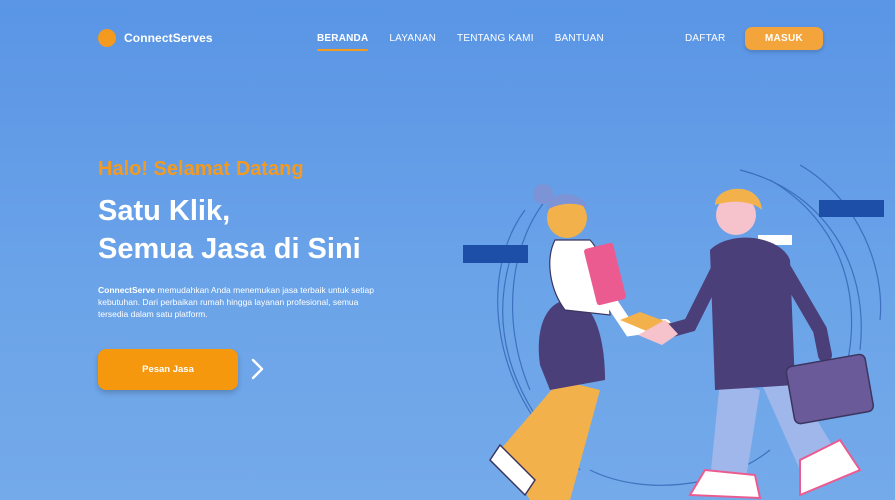 This screenshot has width=895, height=500. I want to click on deco-bar-right, so click(851, 208).